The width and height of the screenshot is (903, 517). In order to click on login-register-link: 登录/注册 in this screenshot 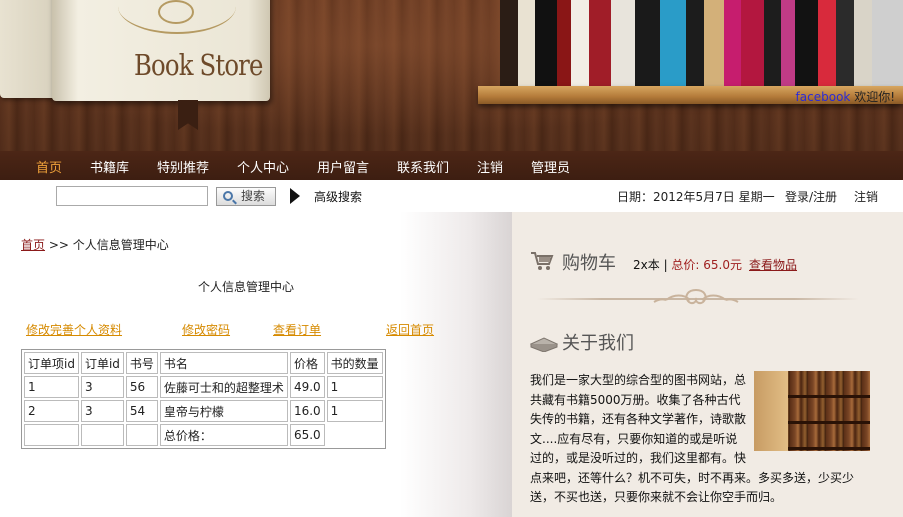, I will do `click(811, 196)`.